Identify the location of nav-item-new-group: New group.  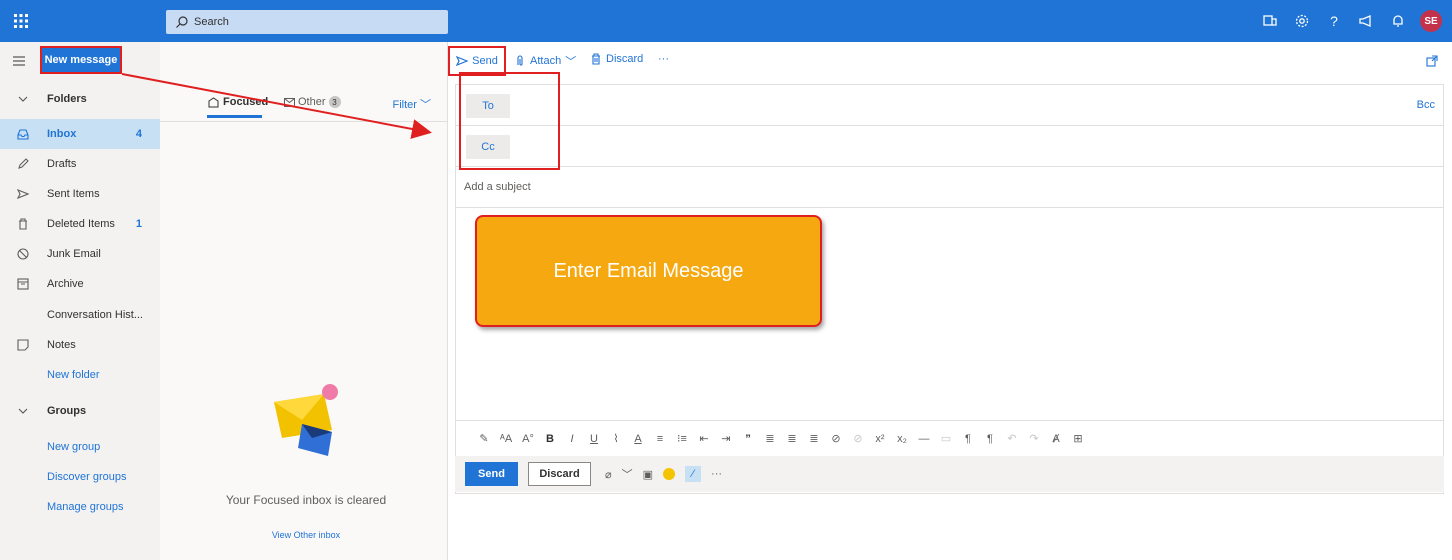
(80, 447).